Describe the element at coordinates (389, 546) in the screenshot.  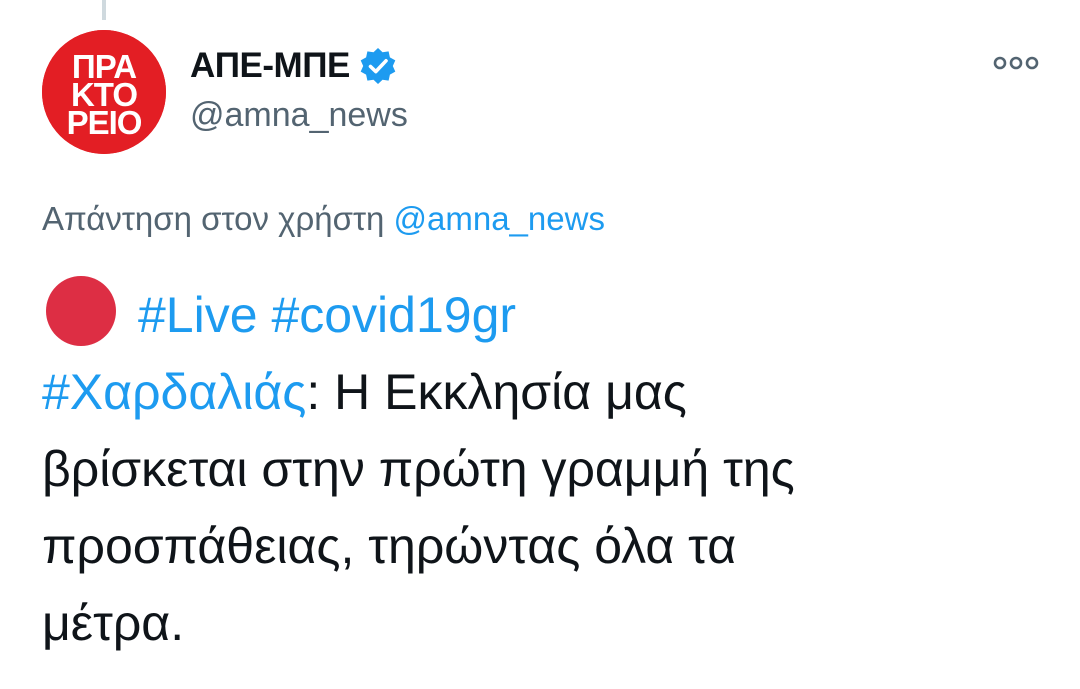
I see `tweet-line-3: προσπάθειας, τηρώντας όλα τα` at that location.